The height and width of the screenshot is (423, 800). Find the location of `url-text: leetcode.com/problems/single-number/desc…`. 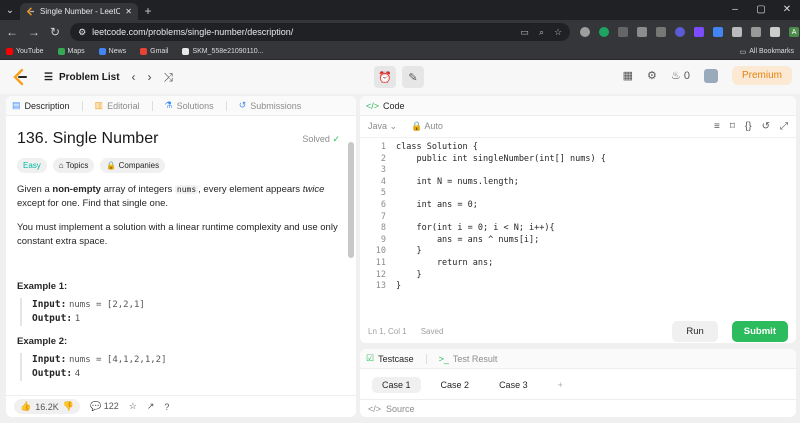

url-text: leetcode.com/problems/single-number/desc… is located at coordinates (193, 32).